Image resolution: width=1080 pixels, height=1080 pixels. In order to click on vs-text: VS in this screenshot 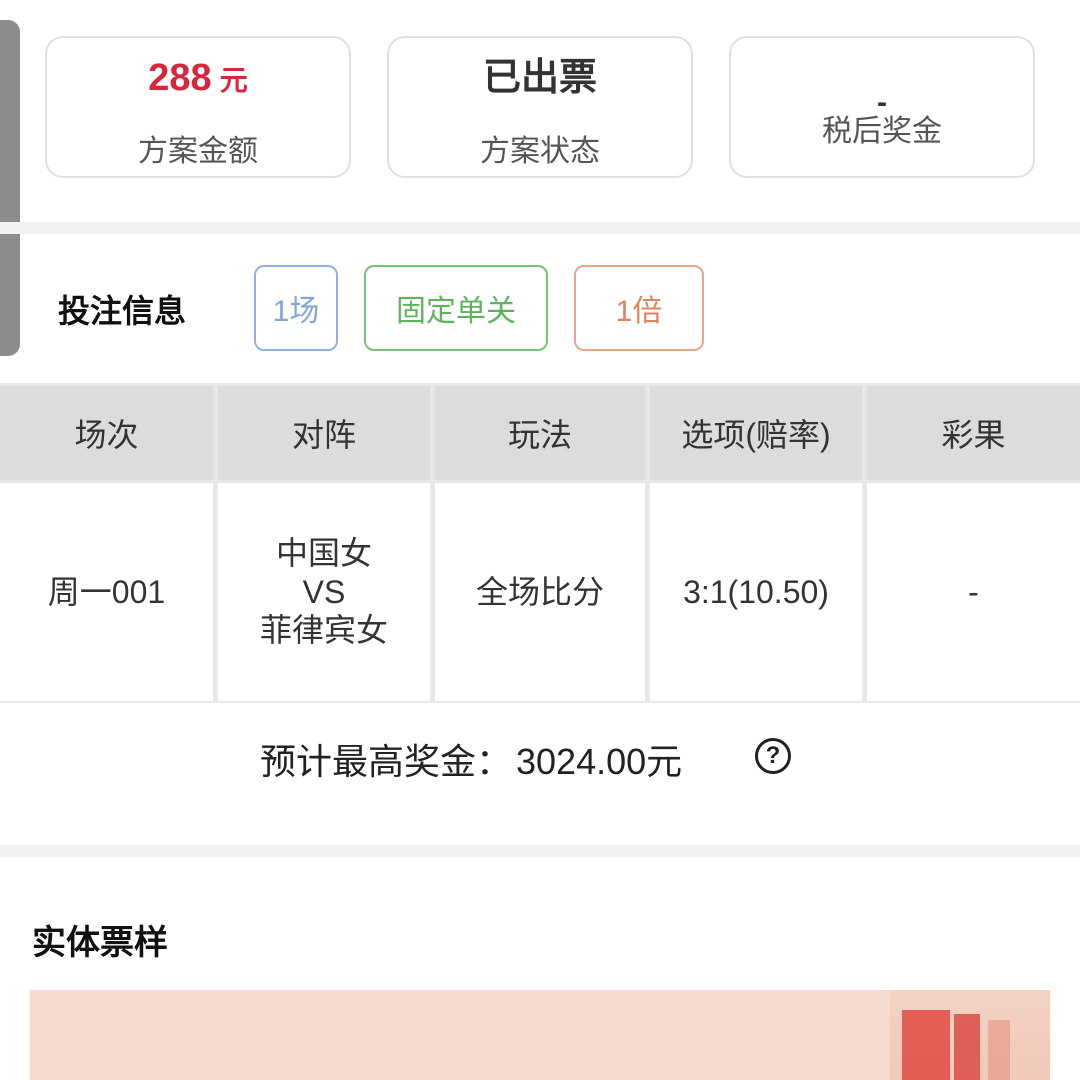, I will do `click(324, 591)`.